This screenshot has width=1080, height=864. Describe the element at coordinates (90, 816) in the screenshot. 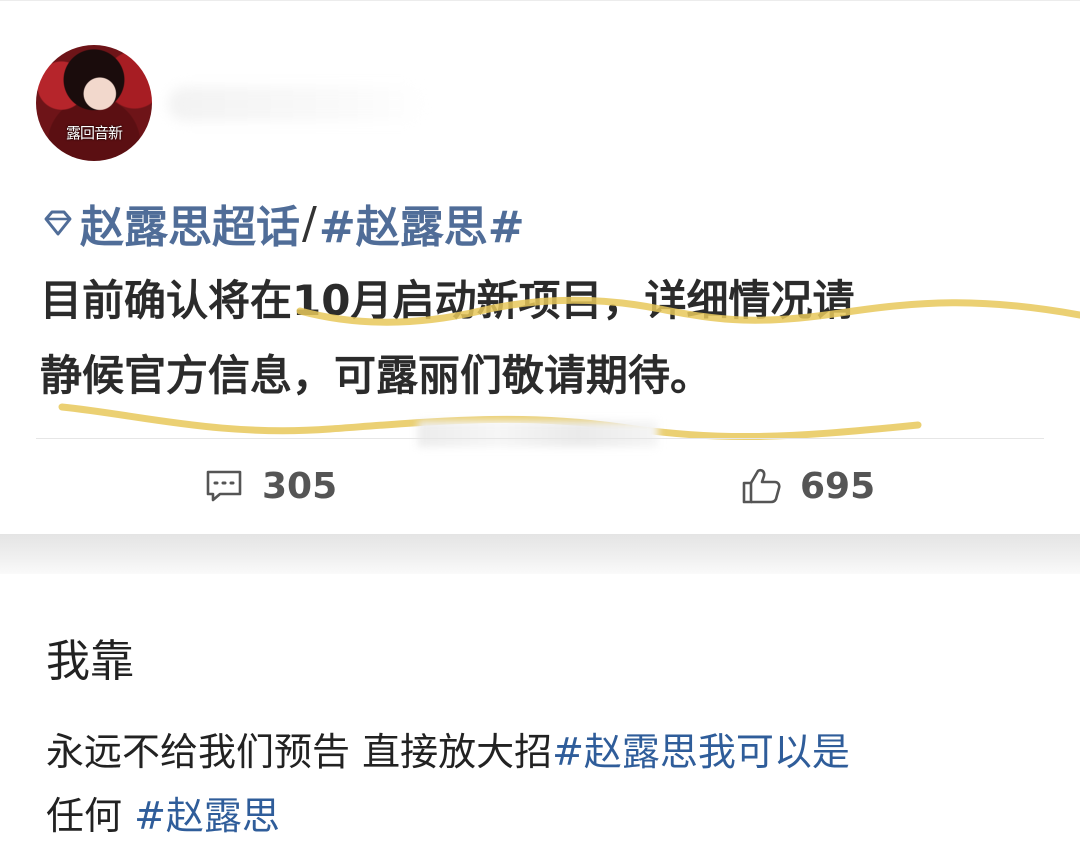

I see `reply-text: 任何` at that location.